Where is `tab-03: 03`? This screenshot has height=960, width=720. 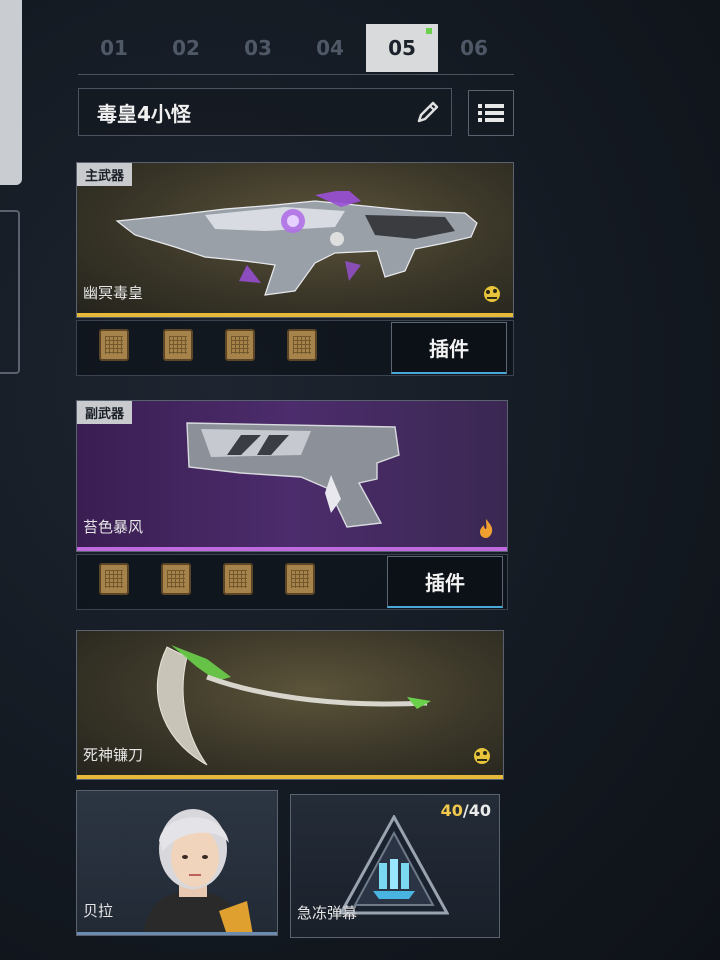 tab-03: 03 is located at coordinates (258, 48).